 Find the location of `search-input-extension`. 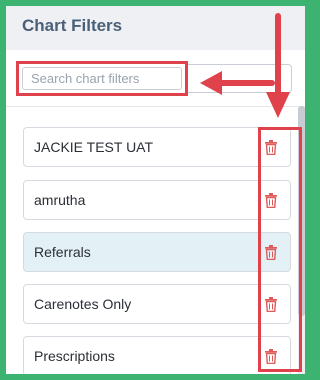

search-input-extension is located at coordinates (239, 78).